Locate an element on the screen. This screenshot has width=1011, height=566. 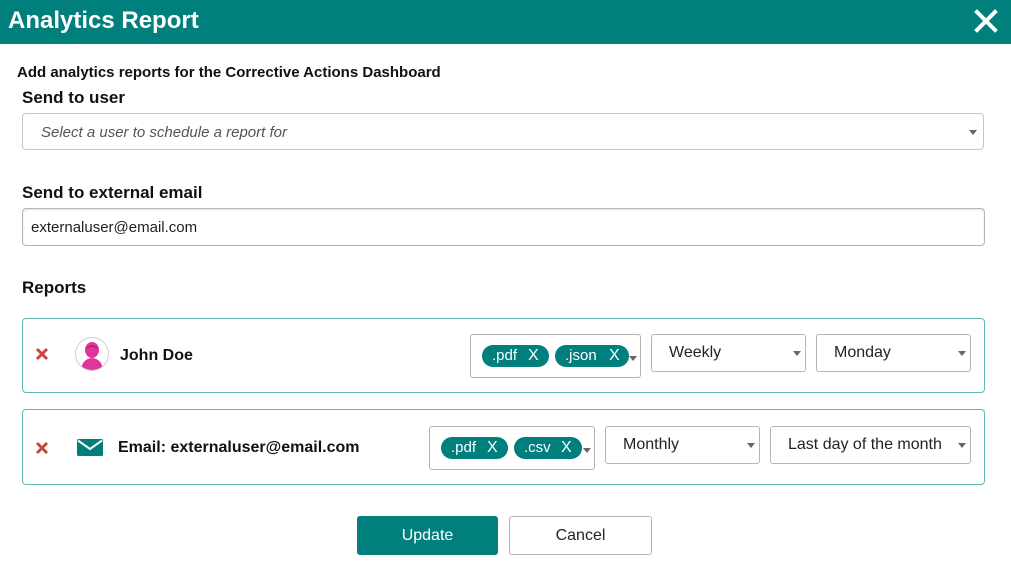
format-chip-label: .csv is located at coordinates (537, 447).